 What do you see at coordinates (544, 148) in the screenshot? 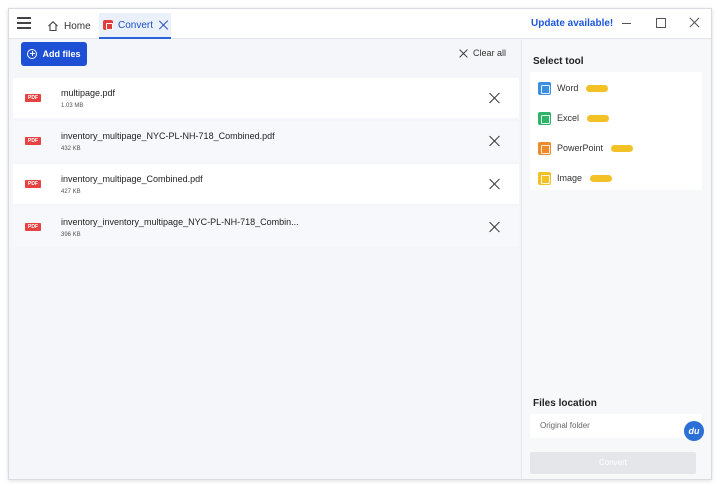
I see `powerpoint-icon` at bounding box center [544, 148].